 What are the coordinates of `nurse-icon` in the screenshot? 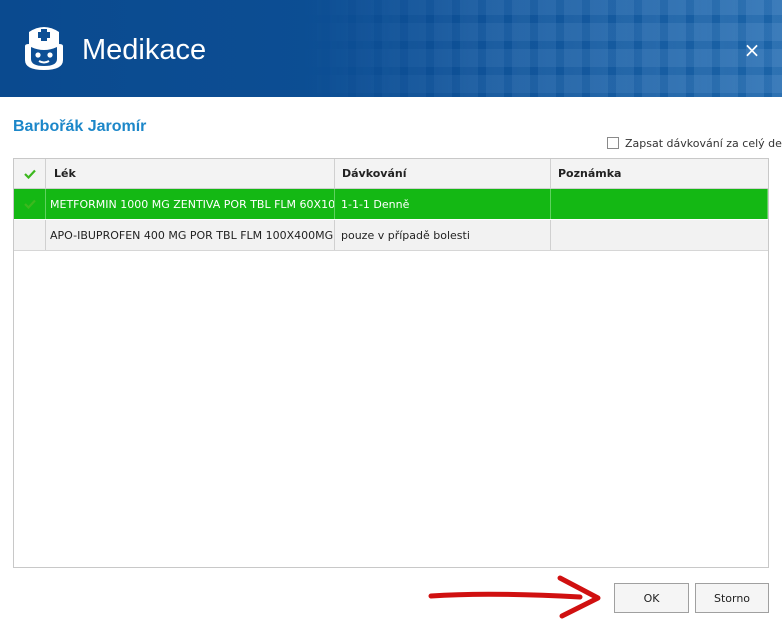 It's located at (44, 48).